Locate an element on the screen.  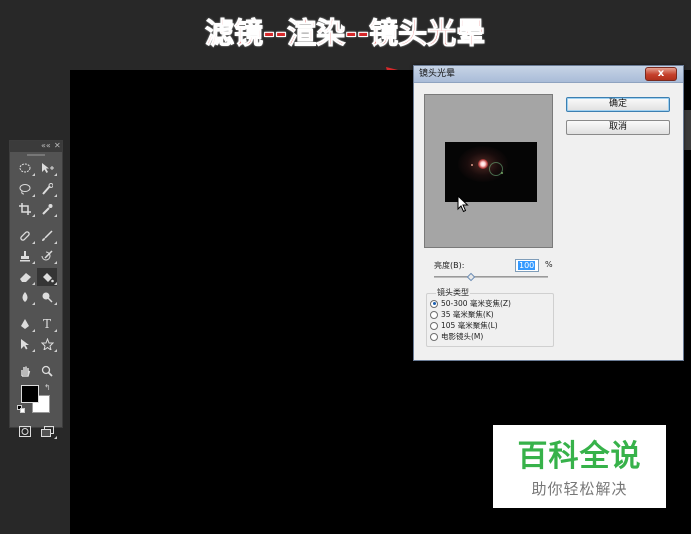
watermark: 百科全说 助你轻松解决 is located at coordinates (579, 466).